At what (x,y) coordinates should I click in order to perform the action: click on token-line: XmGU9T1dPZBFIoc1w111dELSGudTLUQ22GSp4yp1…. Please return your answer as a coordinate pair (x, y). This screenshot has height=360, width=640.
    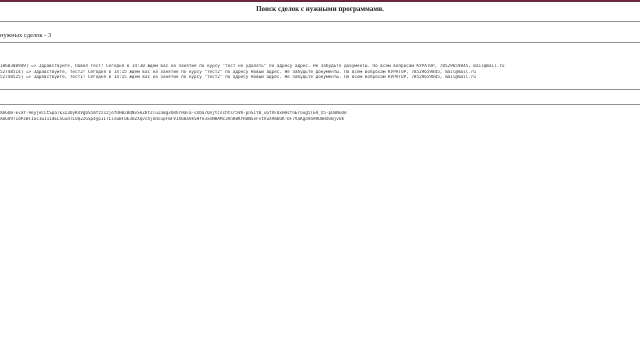
    Looking at the image, I should click on (172, 119).